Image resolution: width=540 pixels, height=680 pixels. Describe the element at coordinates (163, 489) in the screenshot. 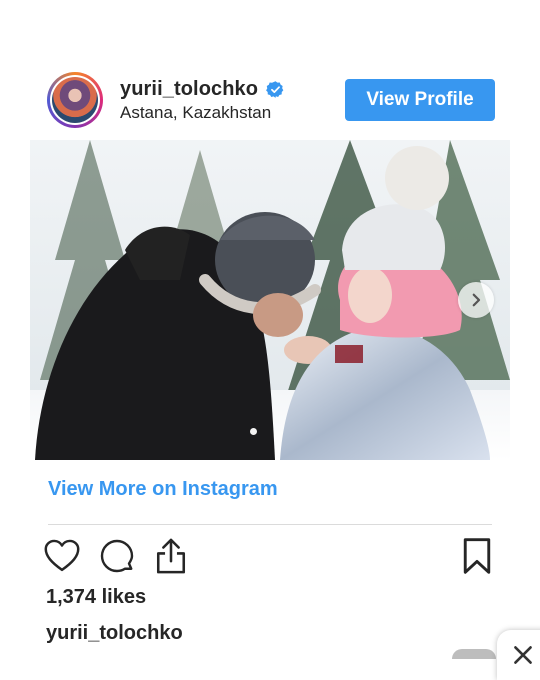

I see `view-more-on-instagram-link: View More on Instagram` at that location.